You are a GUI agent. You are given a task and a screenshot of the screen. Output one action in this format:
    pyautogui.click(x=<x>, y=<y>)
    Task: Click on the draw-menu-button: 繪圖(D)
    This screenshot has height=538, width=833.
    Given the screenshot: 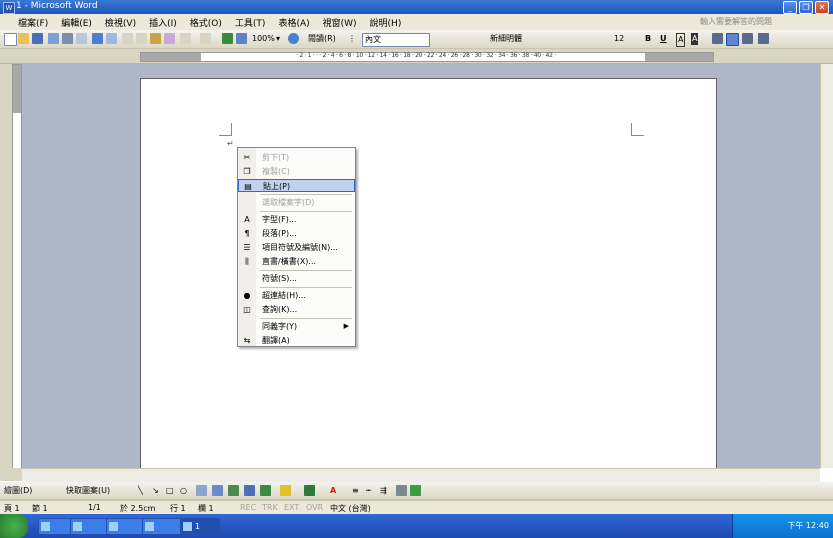 What is the action you would take?
    pyautogui.click(x=18, y=491)
    